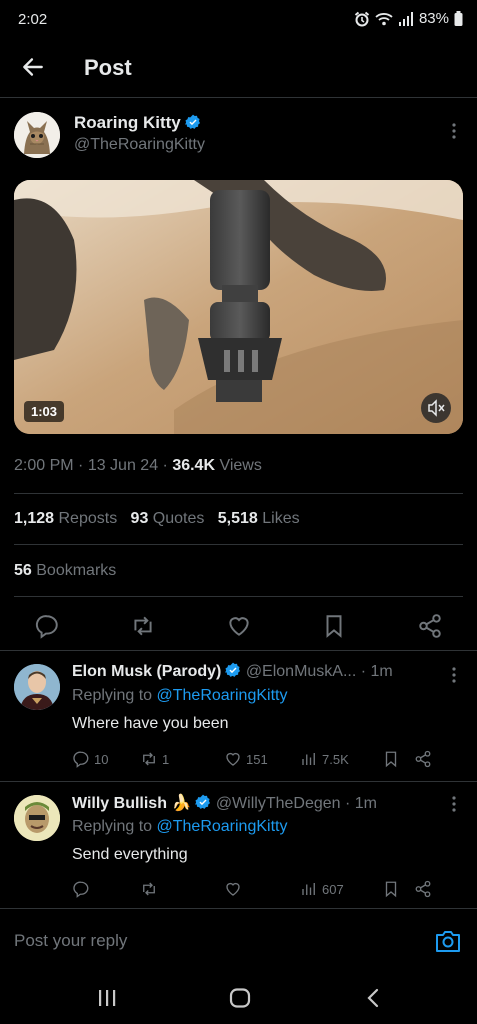 This screenshot has height=1024, width=477. What do you see at coordinates (259, 518) in the screenshot?
I see `likes-stat: 5,518 Likes` at bounding box center [259, 518].